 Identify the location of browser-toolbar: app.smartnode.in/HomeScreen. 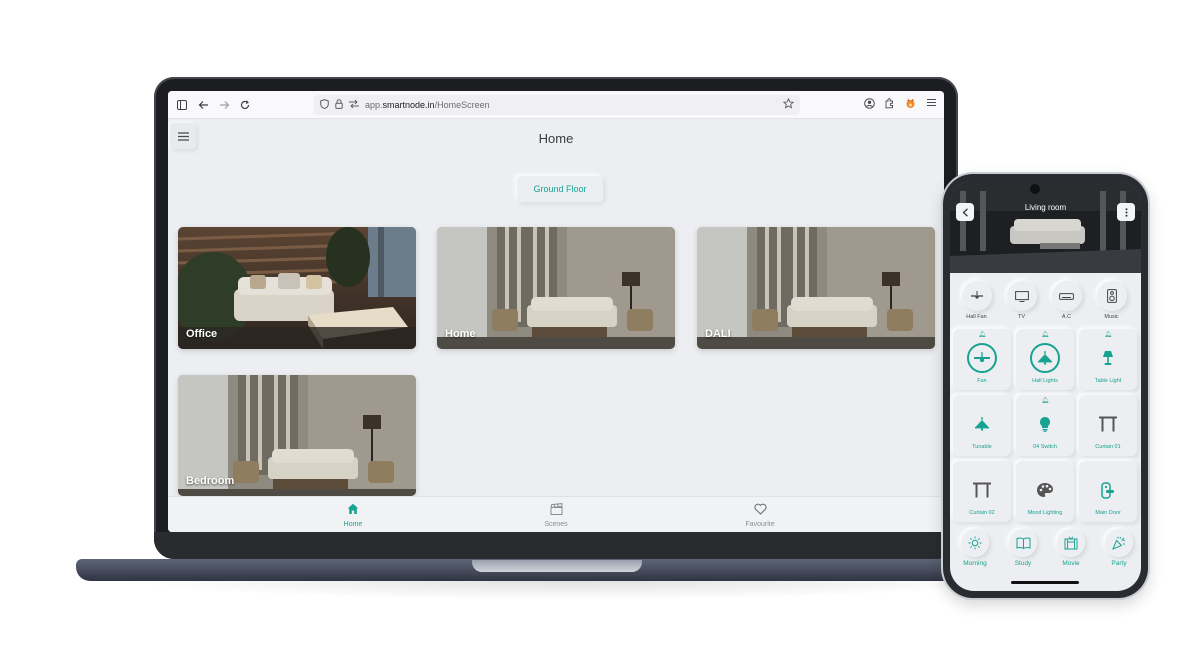
(556, 105).